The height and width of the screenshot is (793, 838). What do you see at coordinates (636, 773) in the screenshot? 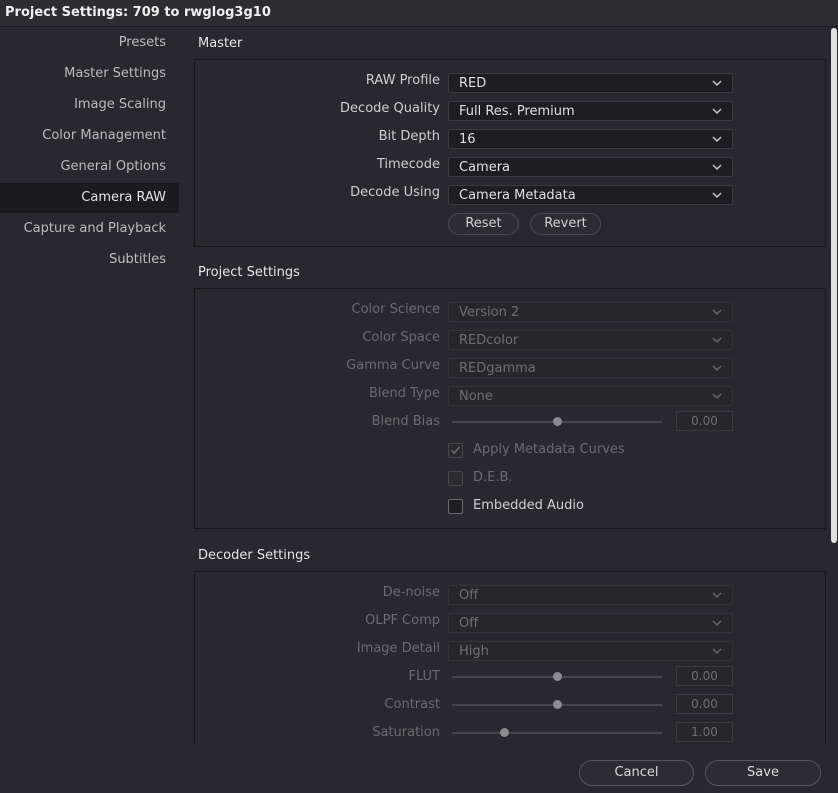
I see `cancel-button: Cancel` at bounding box center [636, 773].